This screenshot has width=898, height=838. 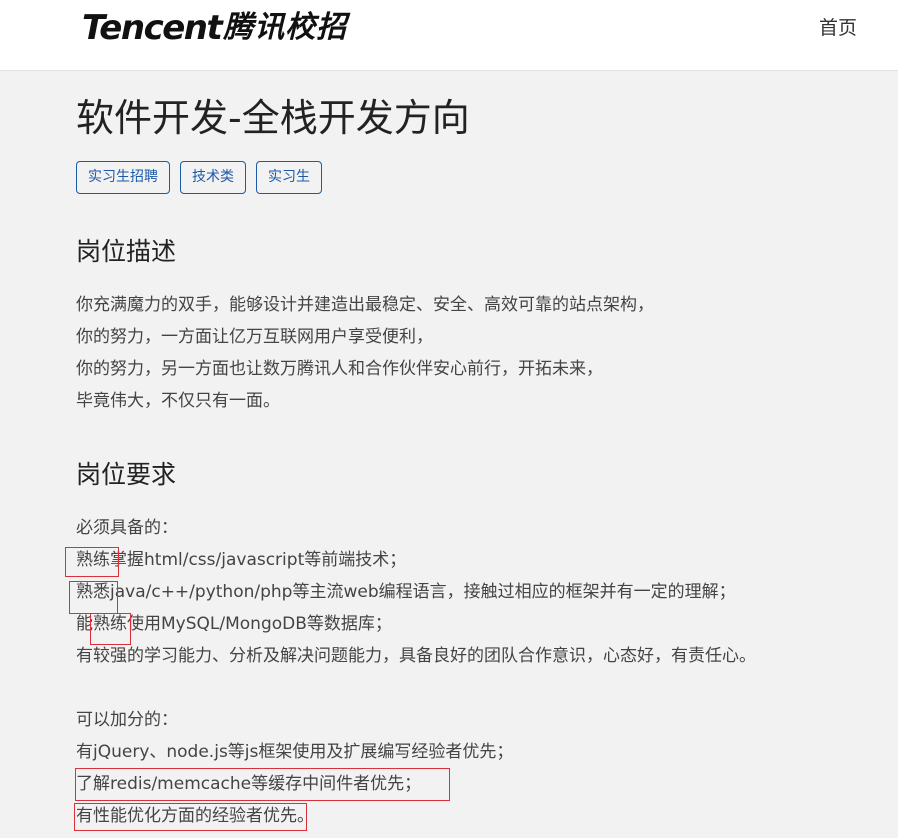 I want to click on tag-internship-recruitment: 实习生招聘, so click(x=123, y=177).